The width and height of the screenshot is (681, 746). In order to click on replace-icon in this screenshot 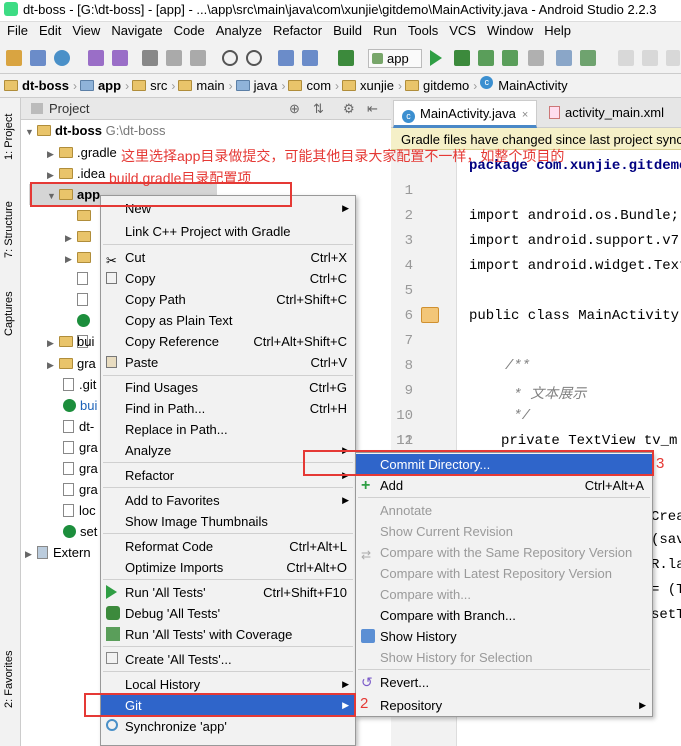, I will do `click(254, 58)`.